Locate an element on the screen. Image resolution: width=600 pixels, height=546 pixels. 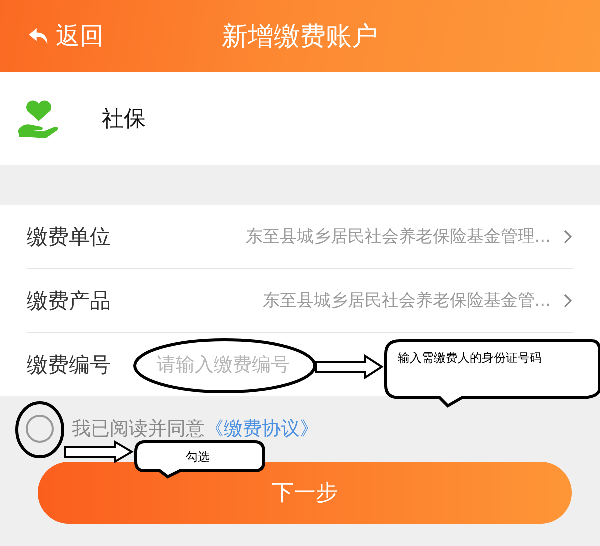
agree-checkbox is located at coordinates (40, 429).